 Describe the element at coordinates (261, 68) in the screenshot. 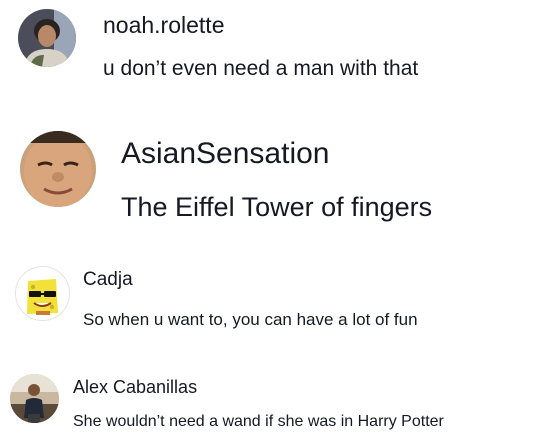

I see `comment-text: u don’t even need a man with that` at that location.